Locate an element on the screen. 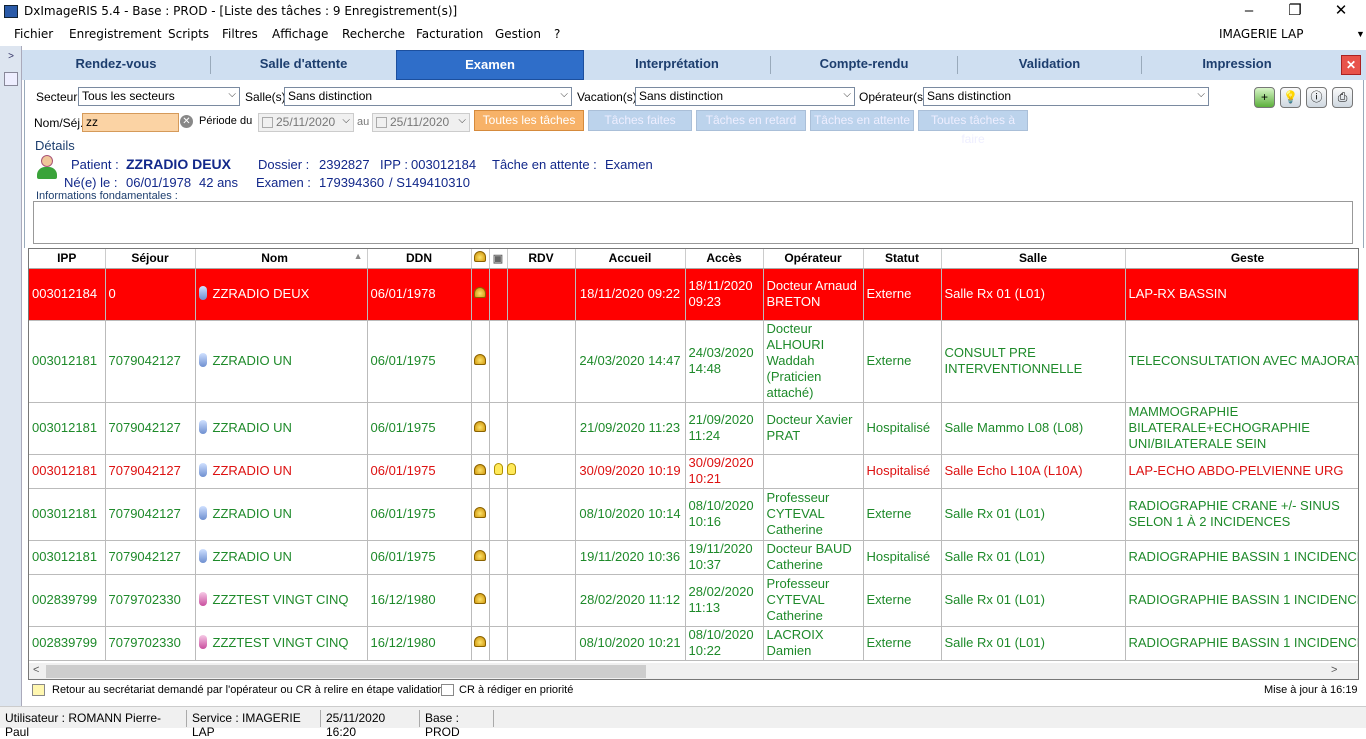 This screenshot has height=739, width=1366. cell-statut: Externe is located at coordinates (902, 514).